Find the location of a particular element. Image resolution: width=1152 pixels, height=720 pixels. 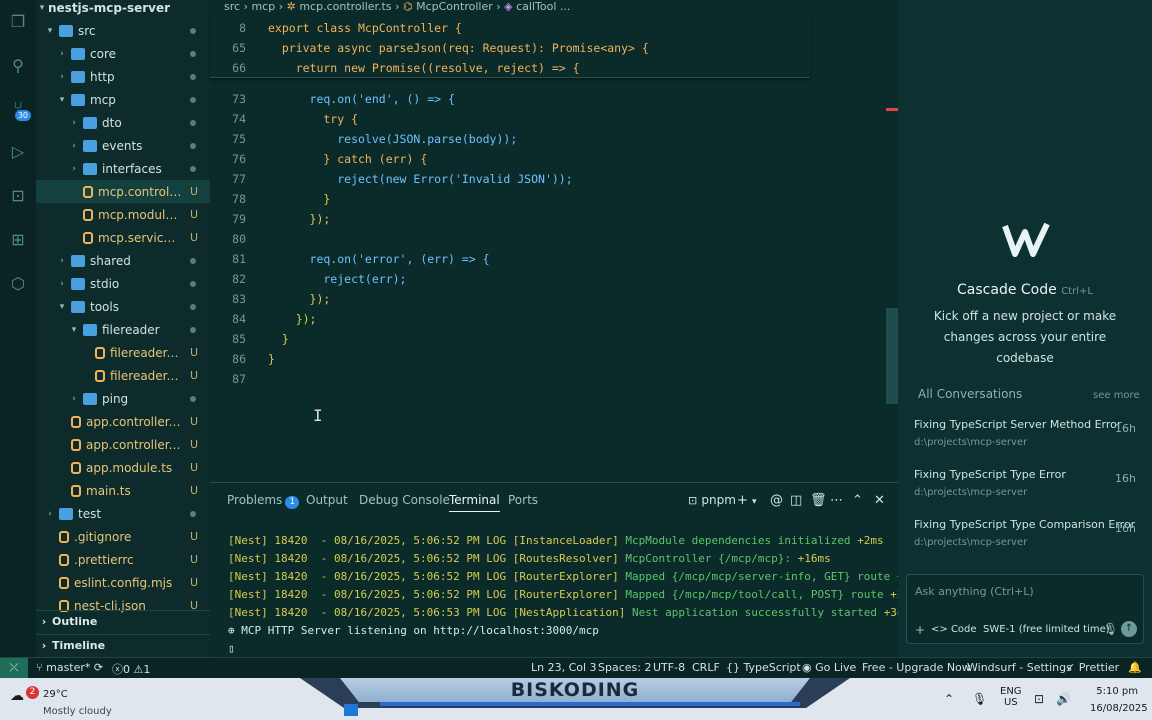

git-status-dot is located at coordinates (193, 398).